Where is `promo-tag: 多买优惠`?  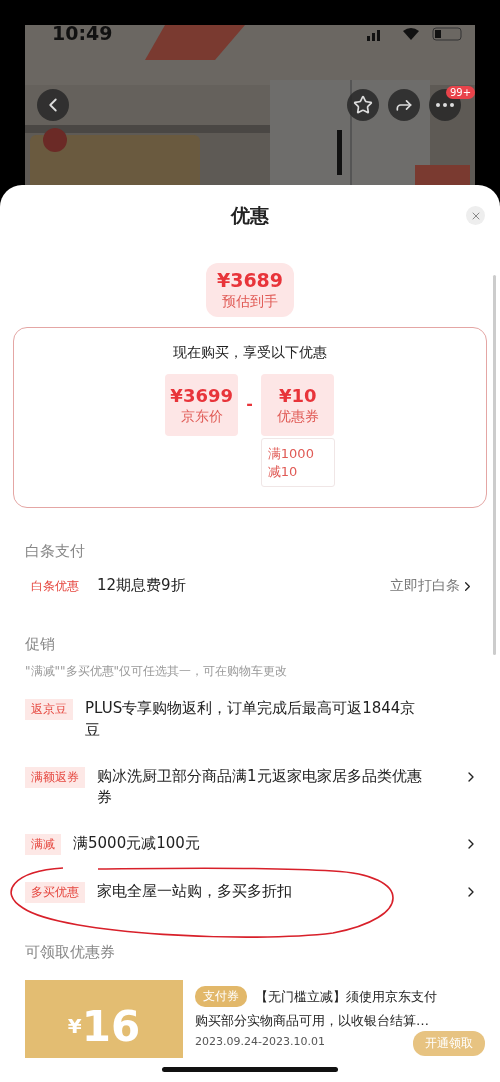 promo-tag: 多买优惠 is located at coordinates (55, 893).